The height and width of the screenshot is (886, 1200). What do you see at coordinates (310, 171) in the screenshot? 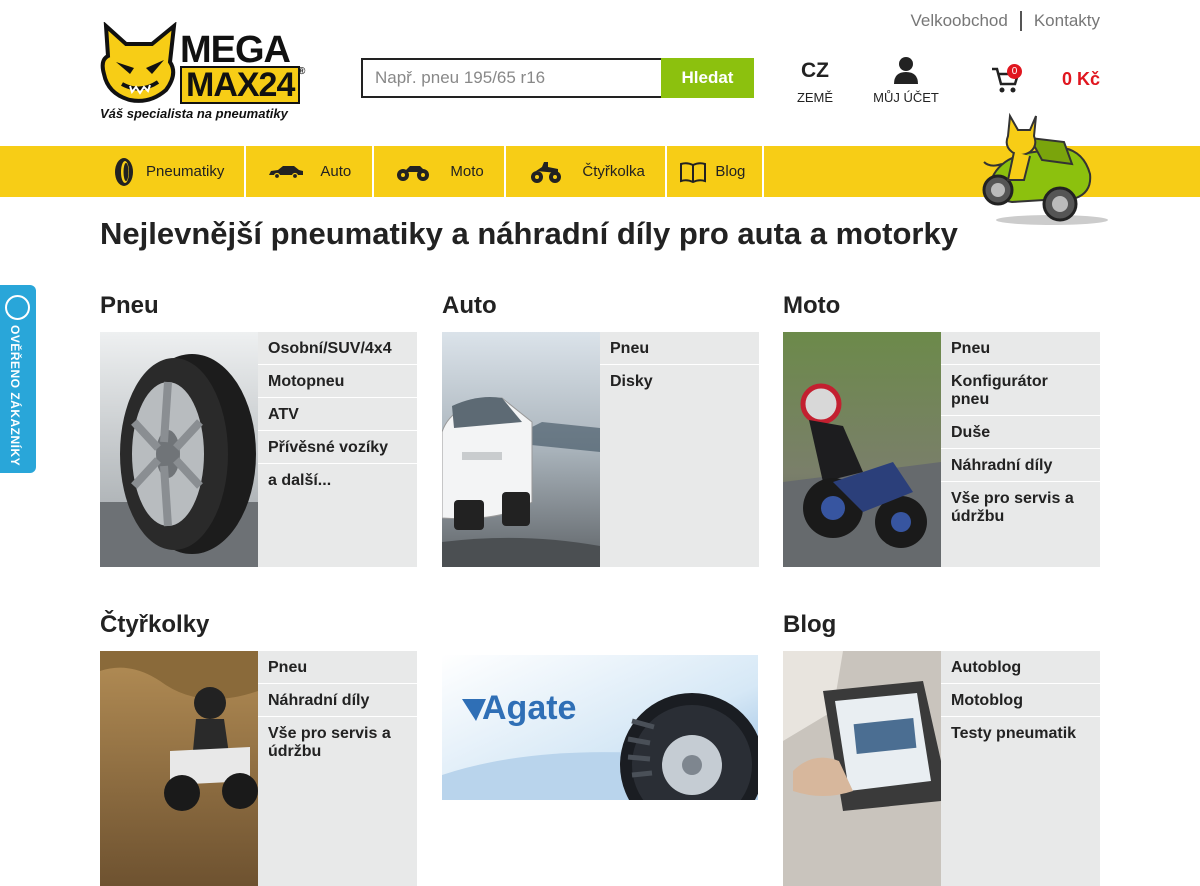
I see `nav-item-auto: Auto` at bounding box center [310, 171].